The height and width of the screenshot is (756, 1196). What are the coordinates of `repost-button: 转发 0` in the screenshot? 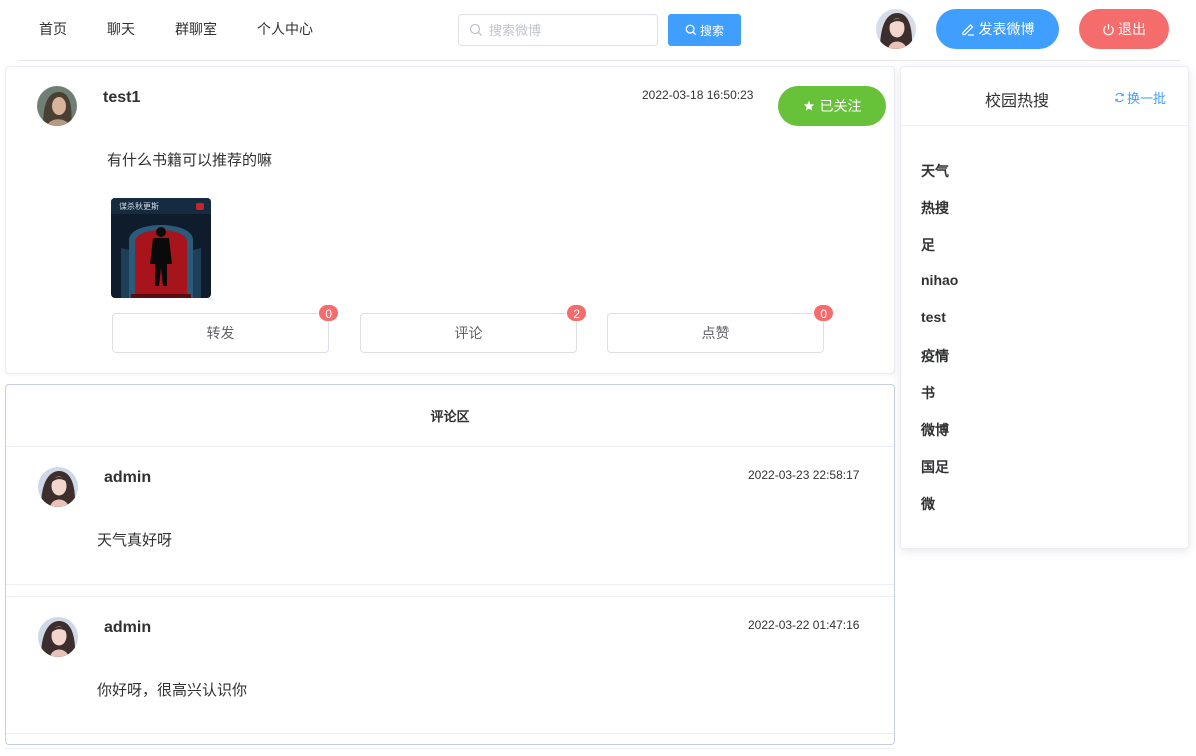 It's located at (225, 328).